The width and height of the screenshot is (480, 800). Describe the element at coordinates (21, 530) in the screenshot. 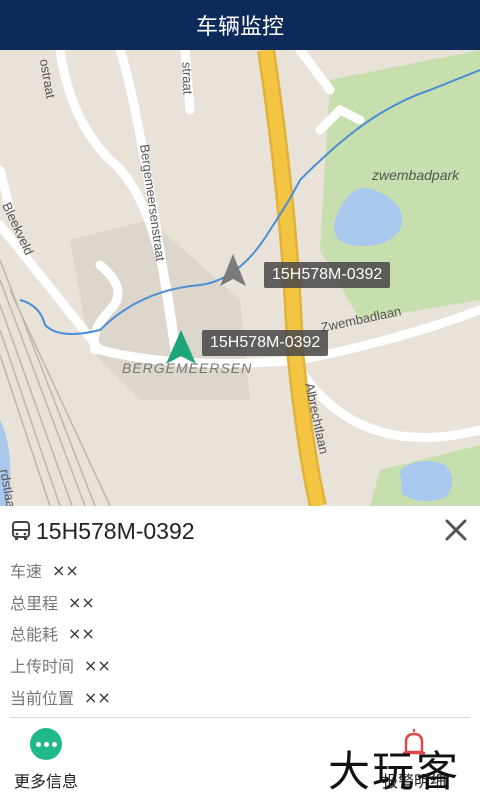

I see `bus-icon` at that location.